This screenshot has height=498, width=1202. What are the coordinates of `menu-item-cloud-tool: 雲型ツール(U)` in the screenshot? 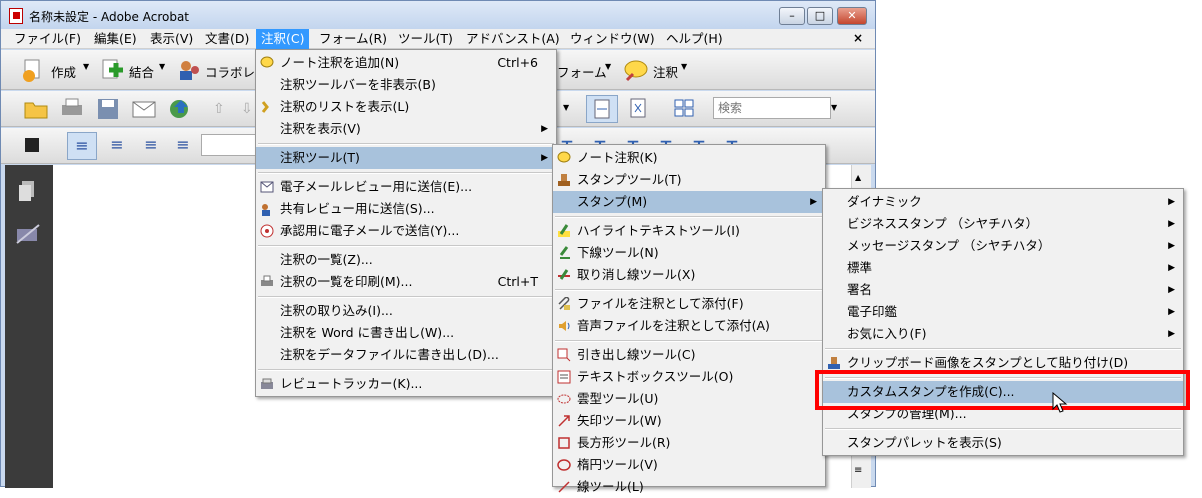 It's located at (689, 399).